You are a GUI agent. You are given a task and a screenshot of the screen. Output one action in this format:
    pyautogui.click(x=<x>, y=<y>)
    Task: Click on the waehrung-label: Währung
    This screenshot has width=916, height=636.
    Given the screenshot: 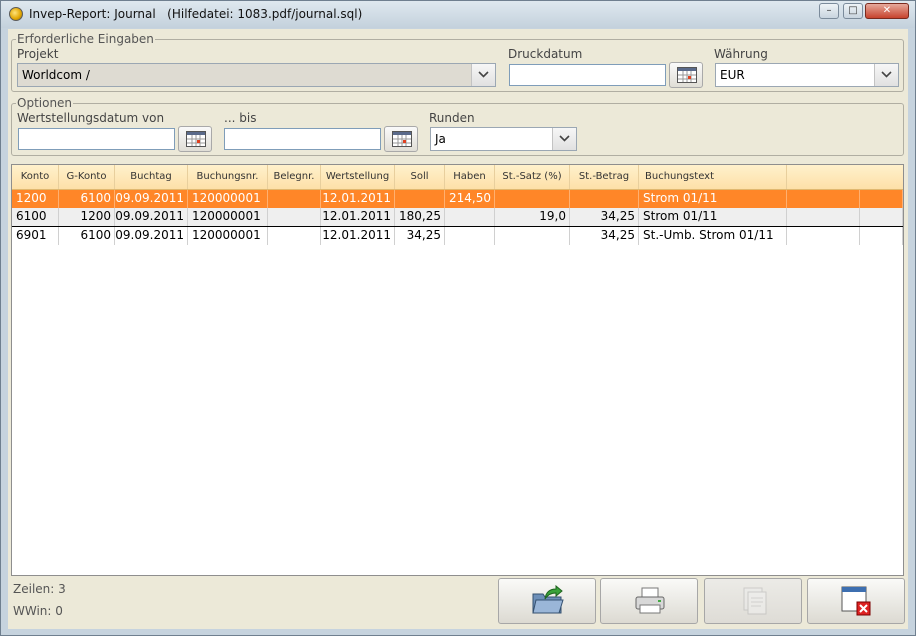 What is the action you would take?
    pyautogui.click(x=741, y=54)
    